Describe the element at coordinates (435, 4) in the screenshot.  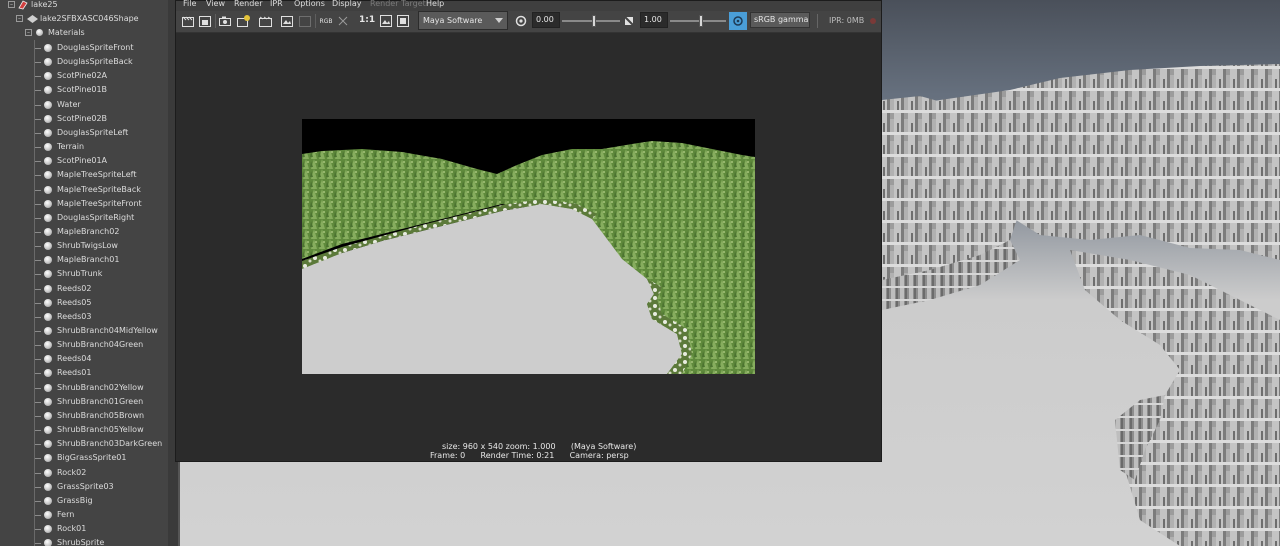
I see `menu-help: Help` at that location.